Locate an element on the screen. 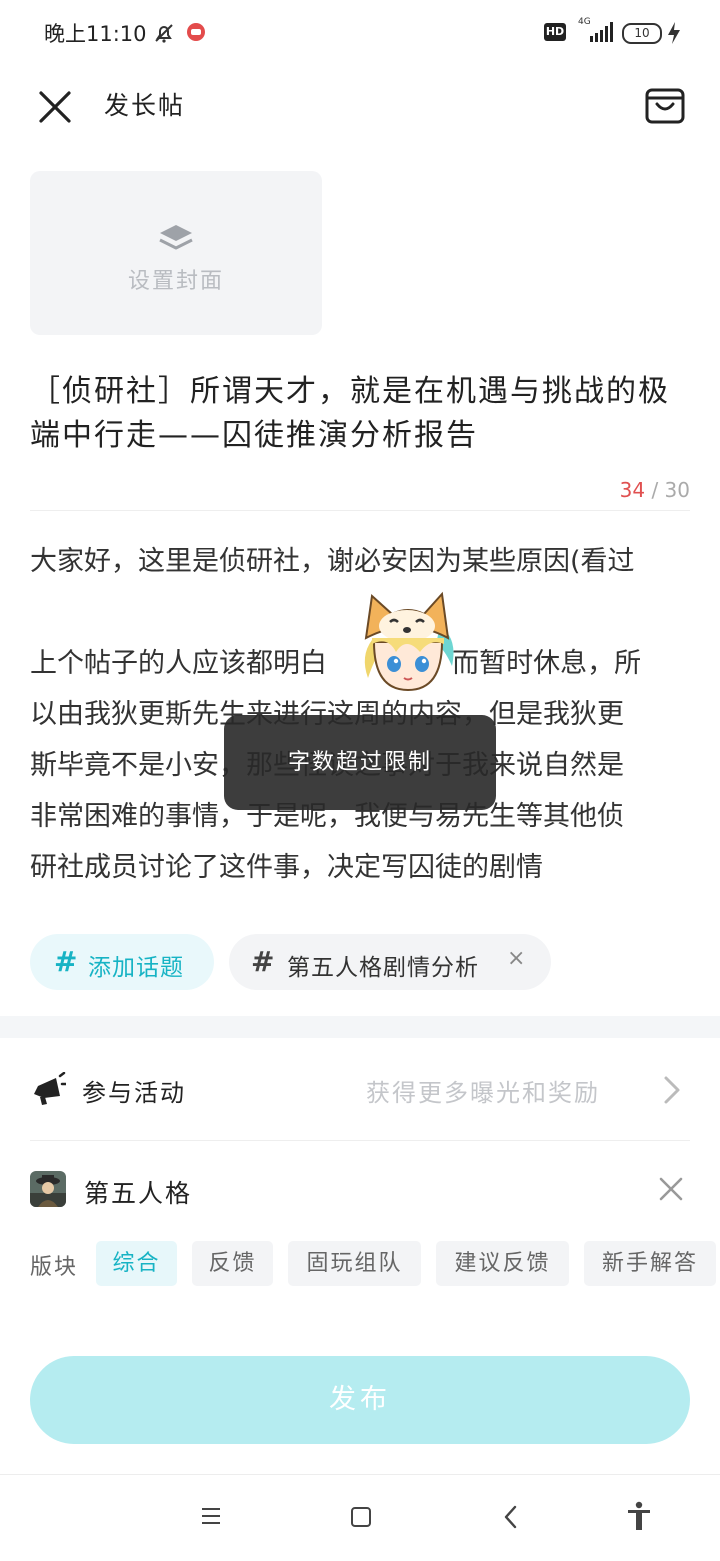 The image size is (720, 1561). status-time: 晚上11:10 is located at coordinates (95, 34).